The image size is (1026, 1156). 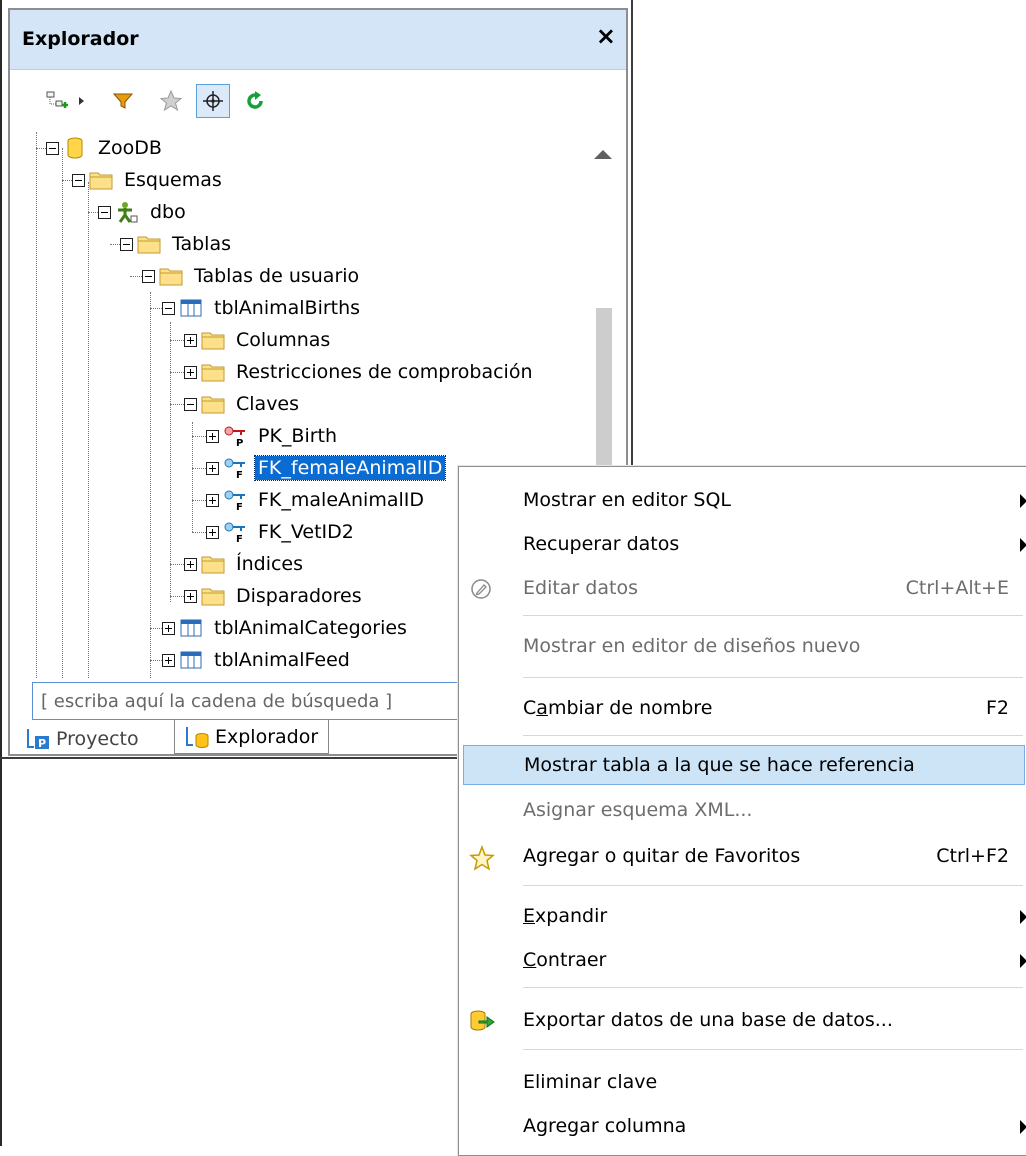 What do you see at coordinates (281, 532) in the screenshot?
I see `tree-node-fk-vetid2: F FK_VetID2` at bounding box center [281, 532].